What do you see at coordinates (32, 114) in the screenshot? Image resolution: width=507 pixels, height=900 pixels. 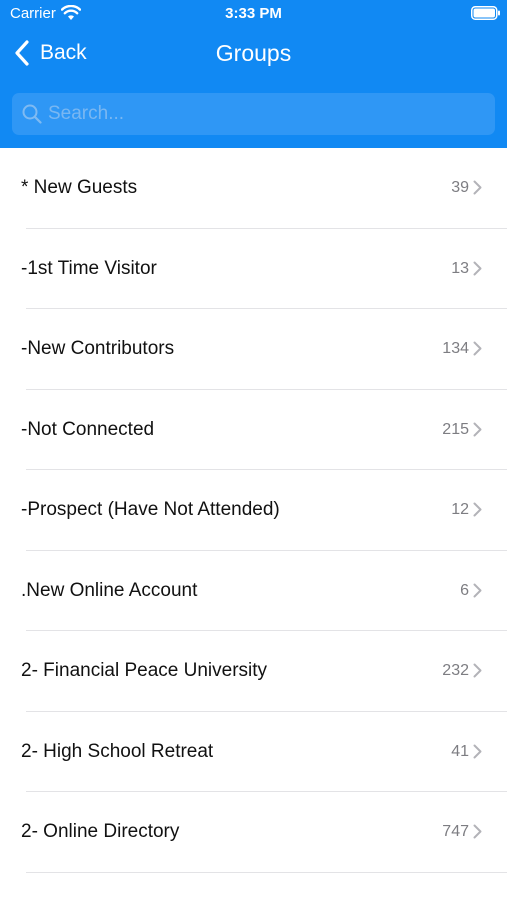 I see `search-icon` at bounding box center [32, 114].